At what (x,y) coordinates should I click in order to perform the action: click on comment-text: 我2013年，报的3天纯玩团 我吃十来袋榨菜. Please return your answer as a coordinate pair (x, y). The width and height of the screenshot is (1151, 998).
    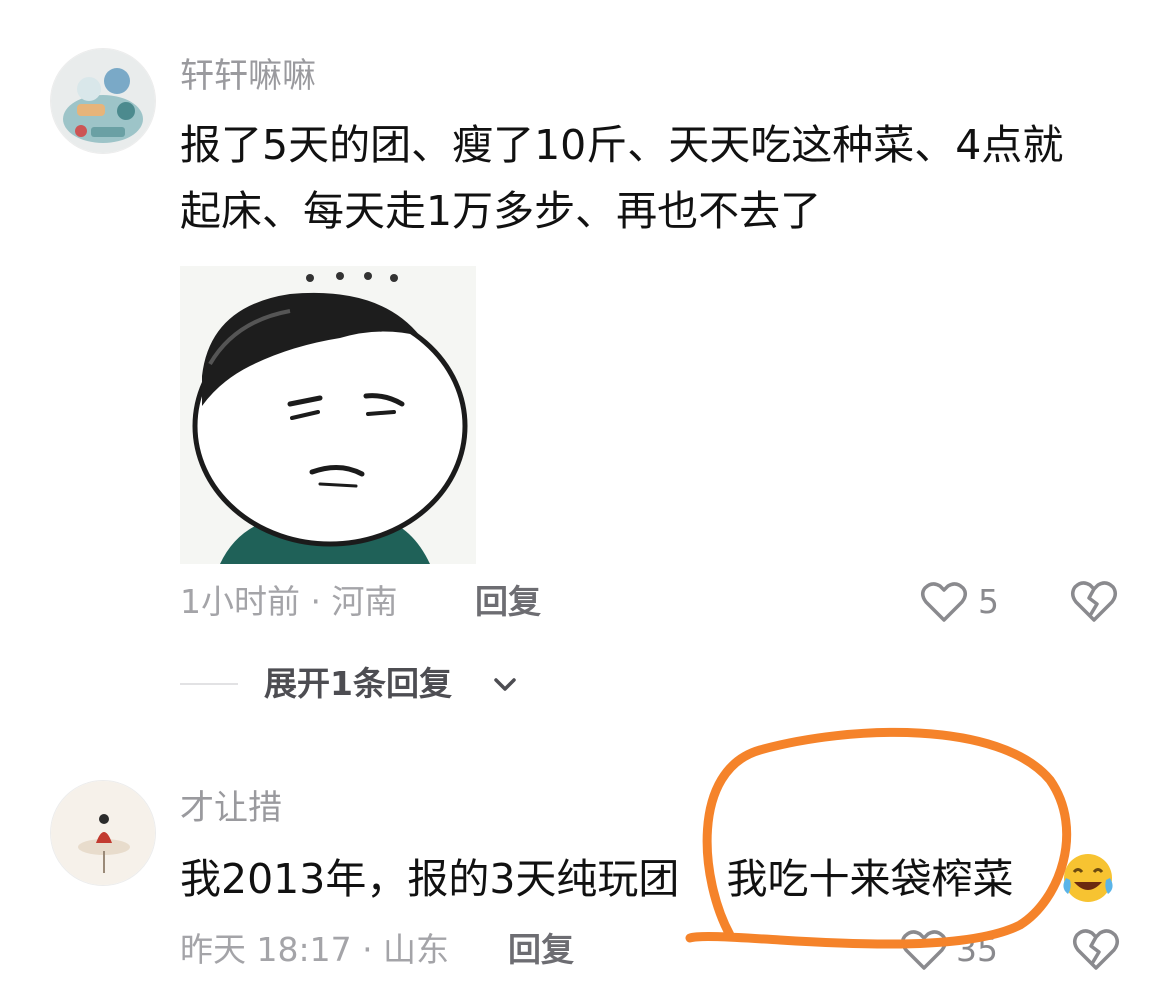
    Looking at the image, I should click on (596, 879).